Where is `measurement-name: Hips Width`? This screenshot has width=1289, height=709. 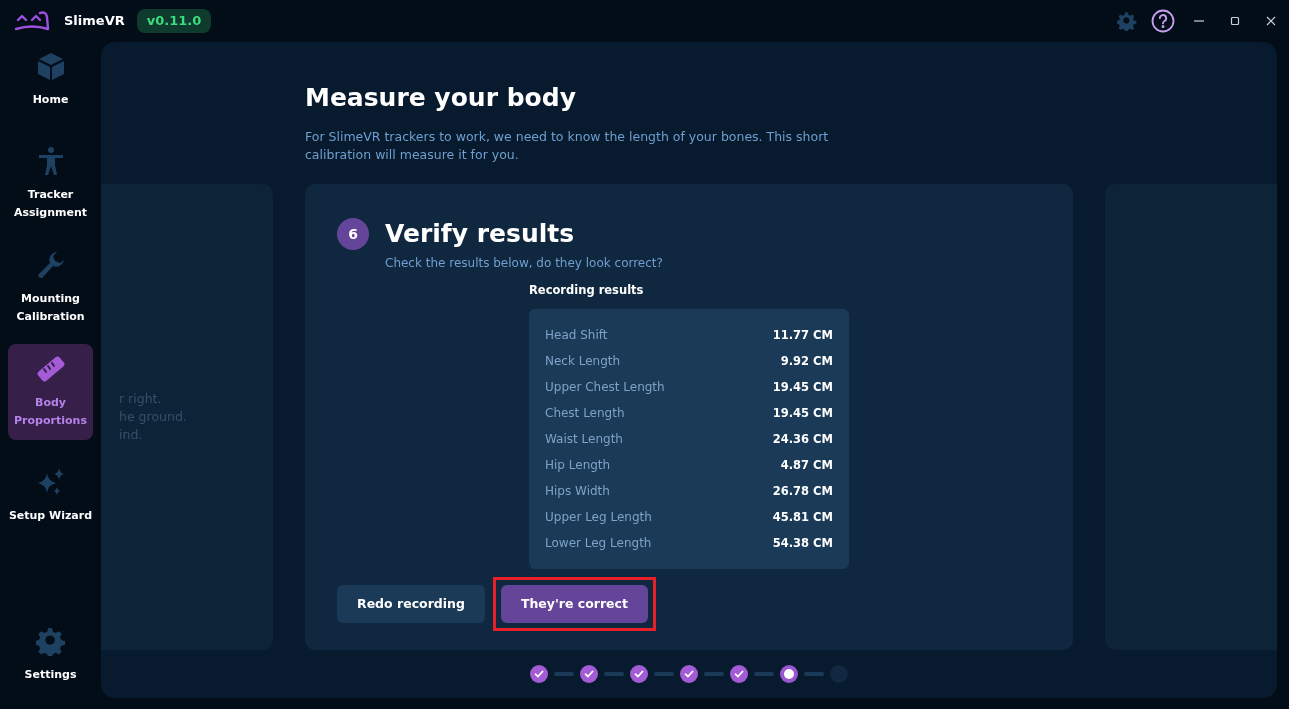
measurement-name: Hips Width is located at coordinates (577, 492).